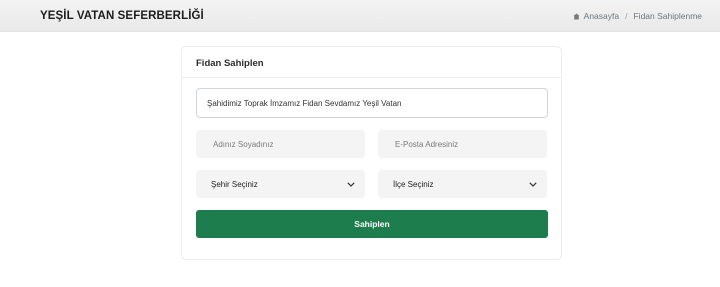 This screenshot has height=287, width=720. Describe the element at coordinates (372, 224) in the screenshot. I see `adopt-submit-button: Sahiplen` at that location.